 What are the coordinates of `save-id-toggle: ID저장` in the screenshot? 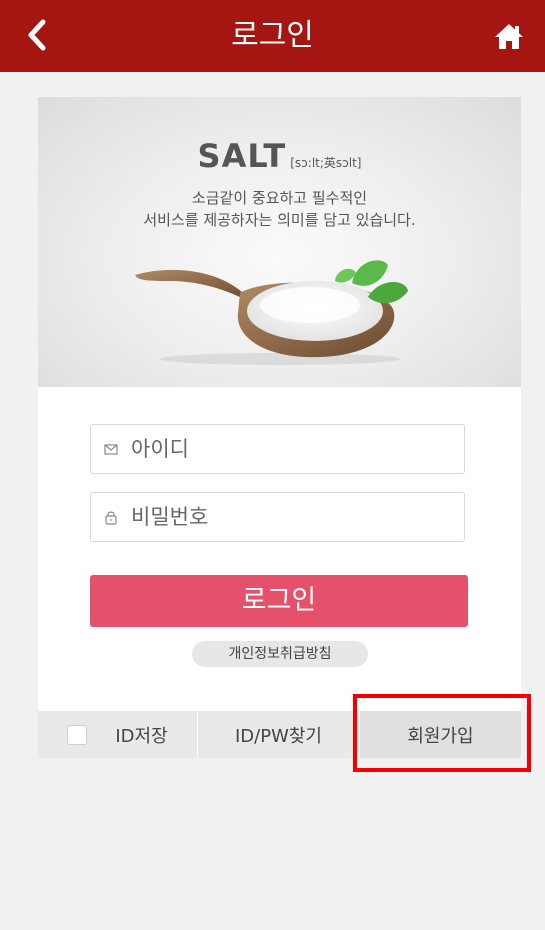 It's located at (118, 734).